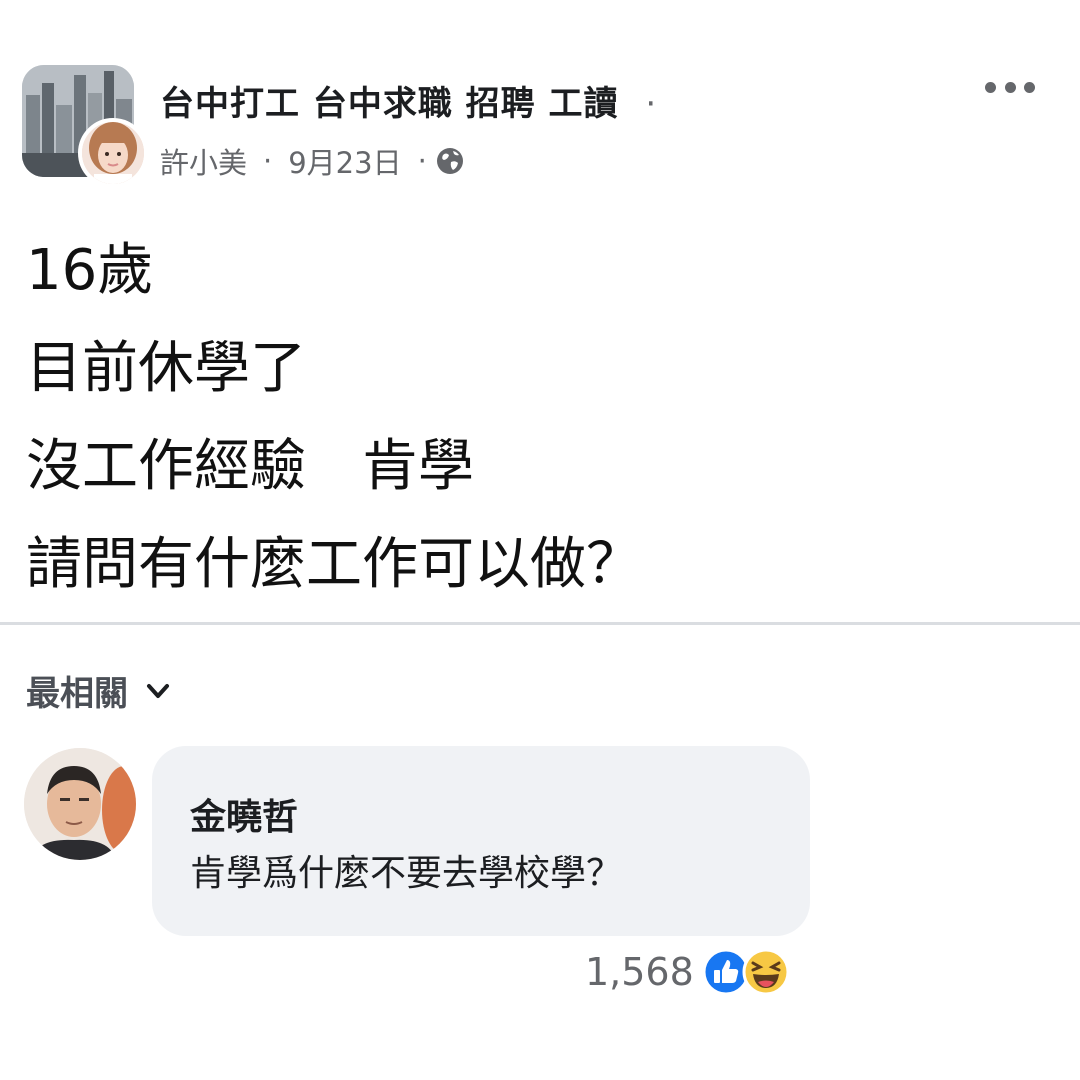 Image resolution: width=1080 pixels, height=1080 pixels. I want to click on post-line: 請問有什麼工作可以做？, so click(334, 564).